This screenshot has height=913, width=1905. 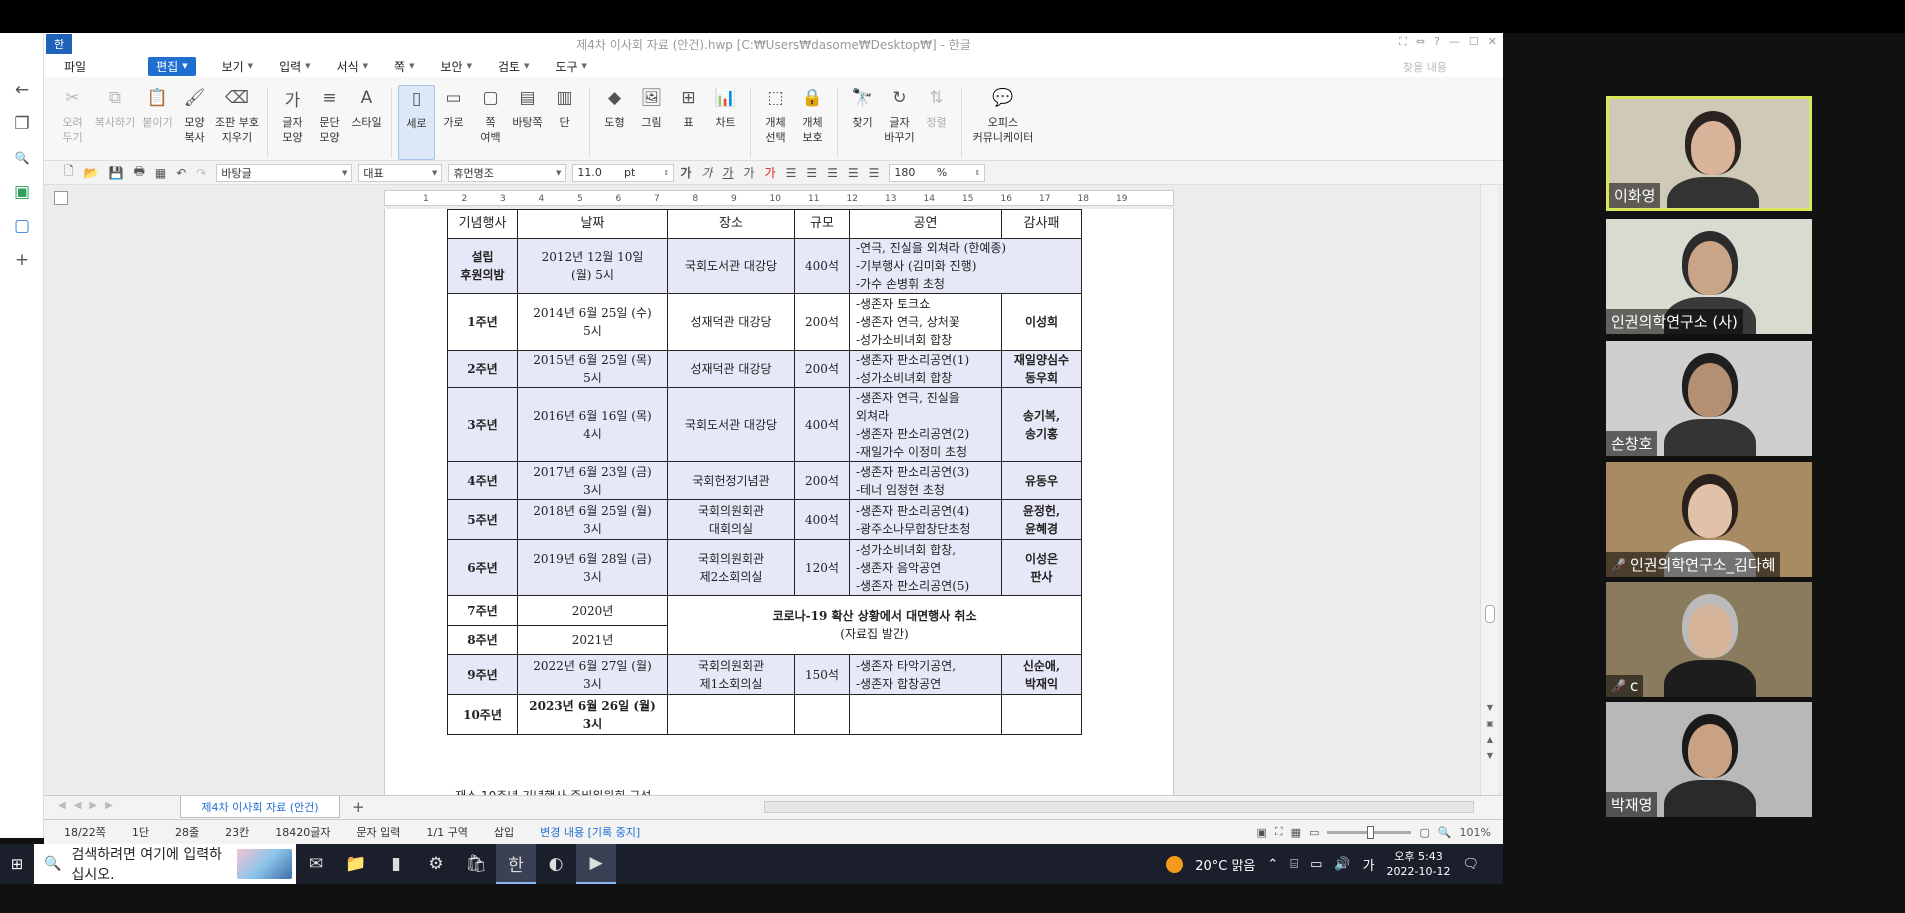 What do you see at coordinates (1709, 276) in the screenshot?
I see `participant-tile: 인권의학연구소 (사)` at bounding box center [1709, 276].